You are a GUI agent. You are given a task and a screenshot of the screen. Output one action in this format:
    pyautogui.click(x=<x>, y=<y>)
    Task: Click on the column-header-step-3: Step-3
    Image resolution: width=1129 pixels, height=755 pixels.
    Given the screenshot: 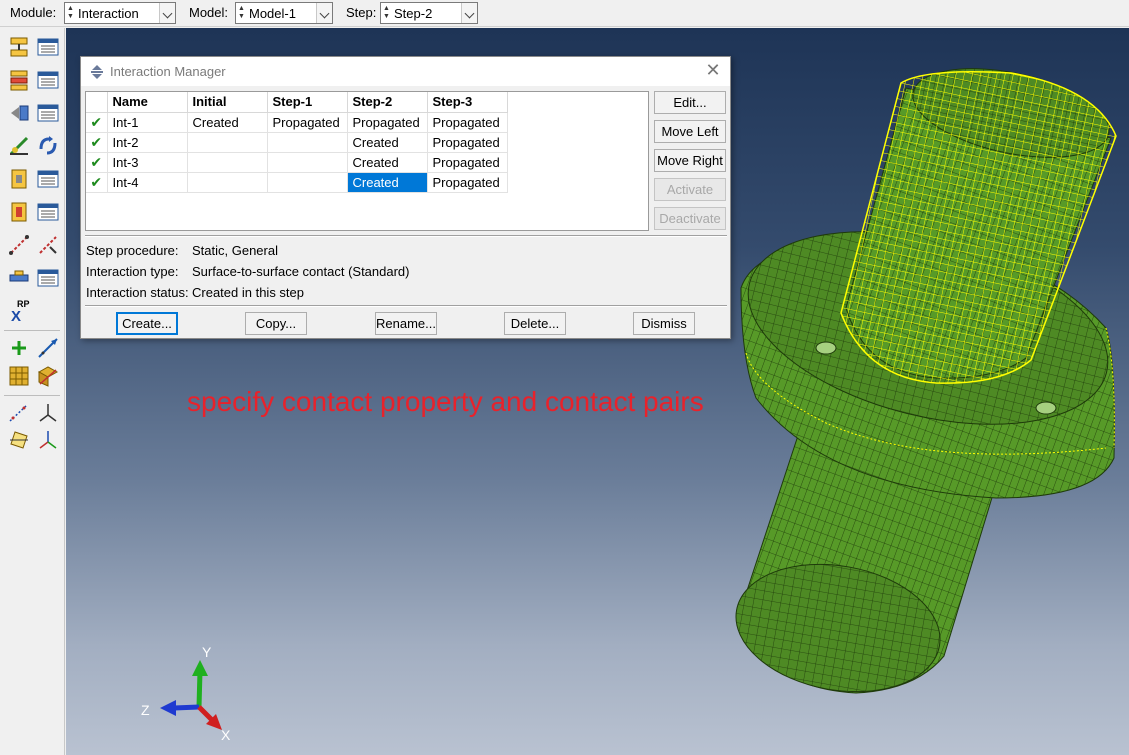 What is the action you would take?
    pyautogui.click(x=467, y=102)
    